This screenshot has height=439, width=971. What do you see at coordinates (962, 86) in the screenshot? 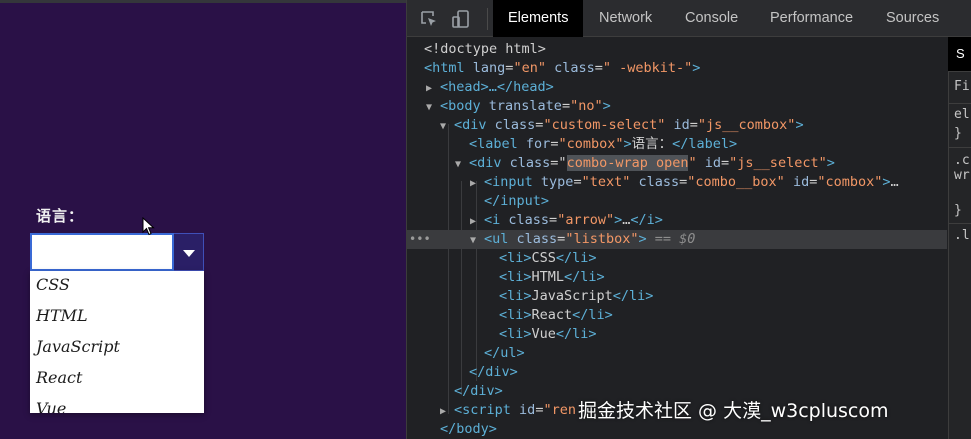
I see `filter-input: Fi` at bounding box center [962, 86].